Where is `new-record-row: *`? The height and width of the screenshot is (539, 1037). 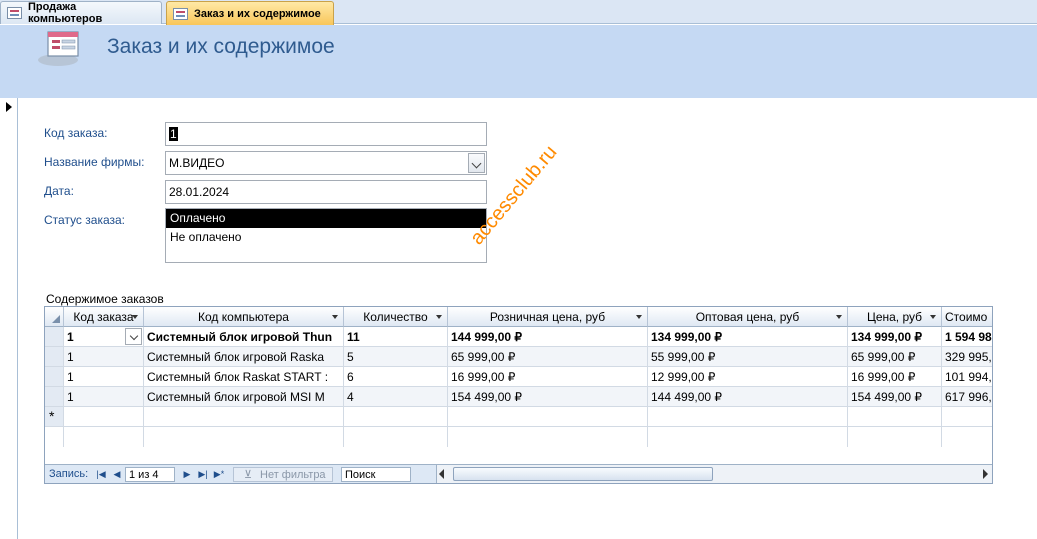
new-record-row: * is located at coordinates (518, 417).